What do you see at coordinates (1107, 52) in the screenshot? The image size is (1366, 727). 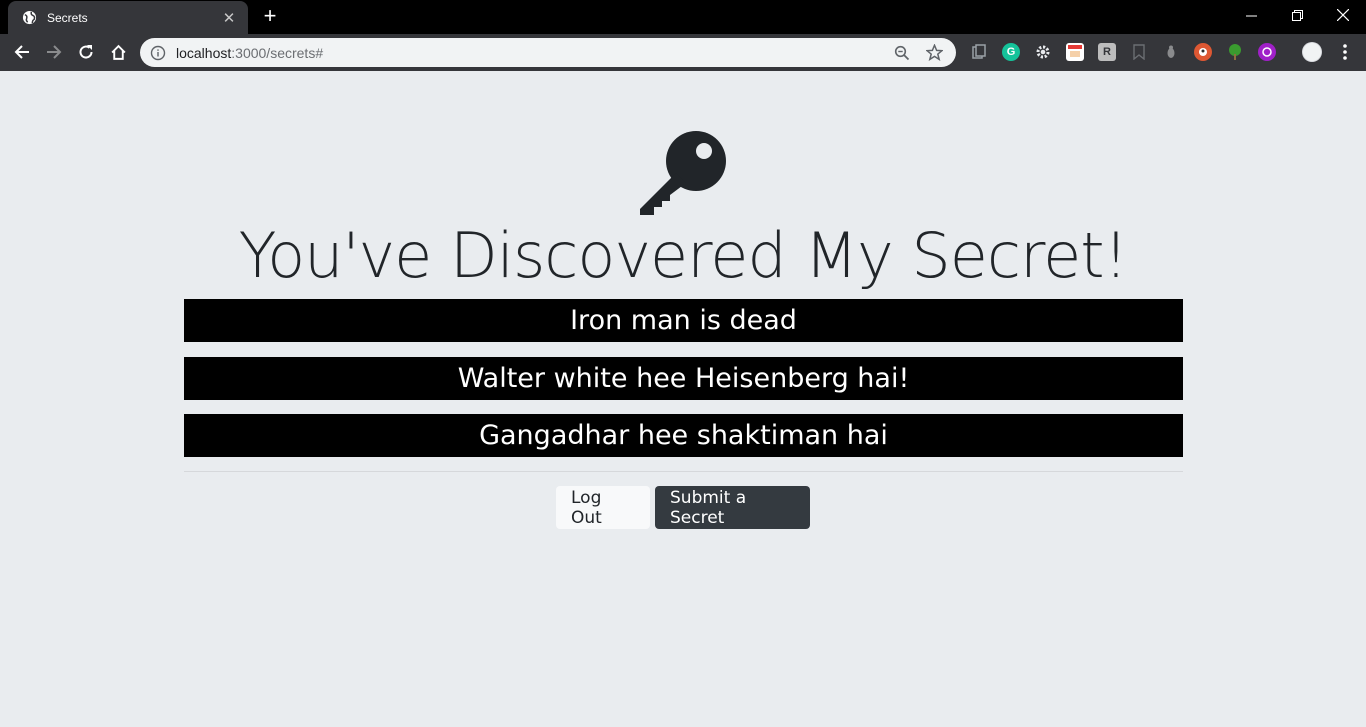 I see `reader-extension-icon: R` at bounding box center [1107, 52].